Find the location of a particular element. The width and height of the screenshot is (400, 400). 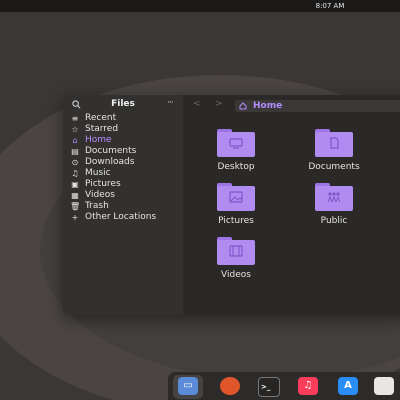

desktop-icon is located at coordinates (236, 143).